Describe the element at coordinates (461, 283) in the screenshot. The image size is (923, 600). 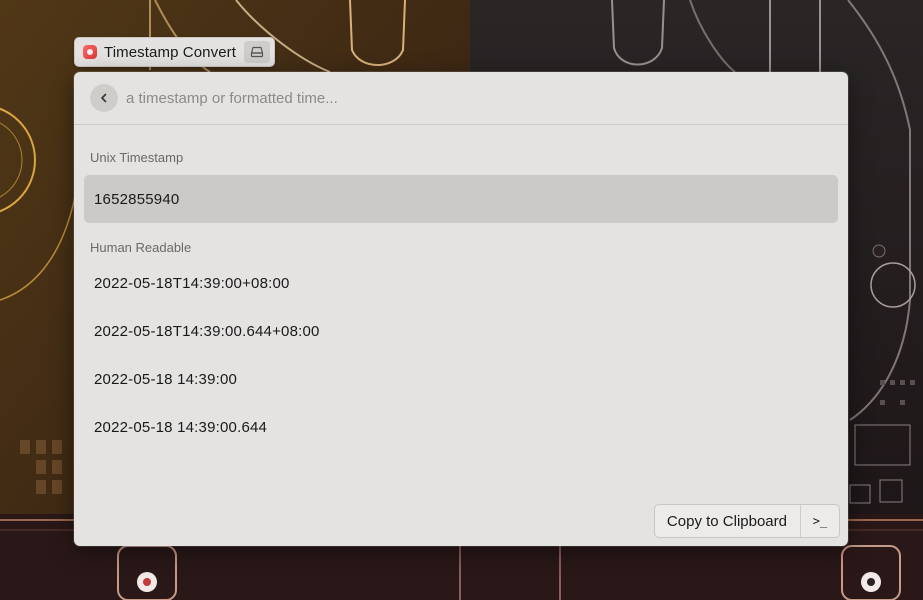
I see `list-item: 2022-05-18T14:39:00+08:00` at that location.